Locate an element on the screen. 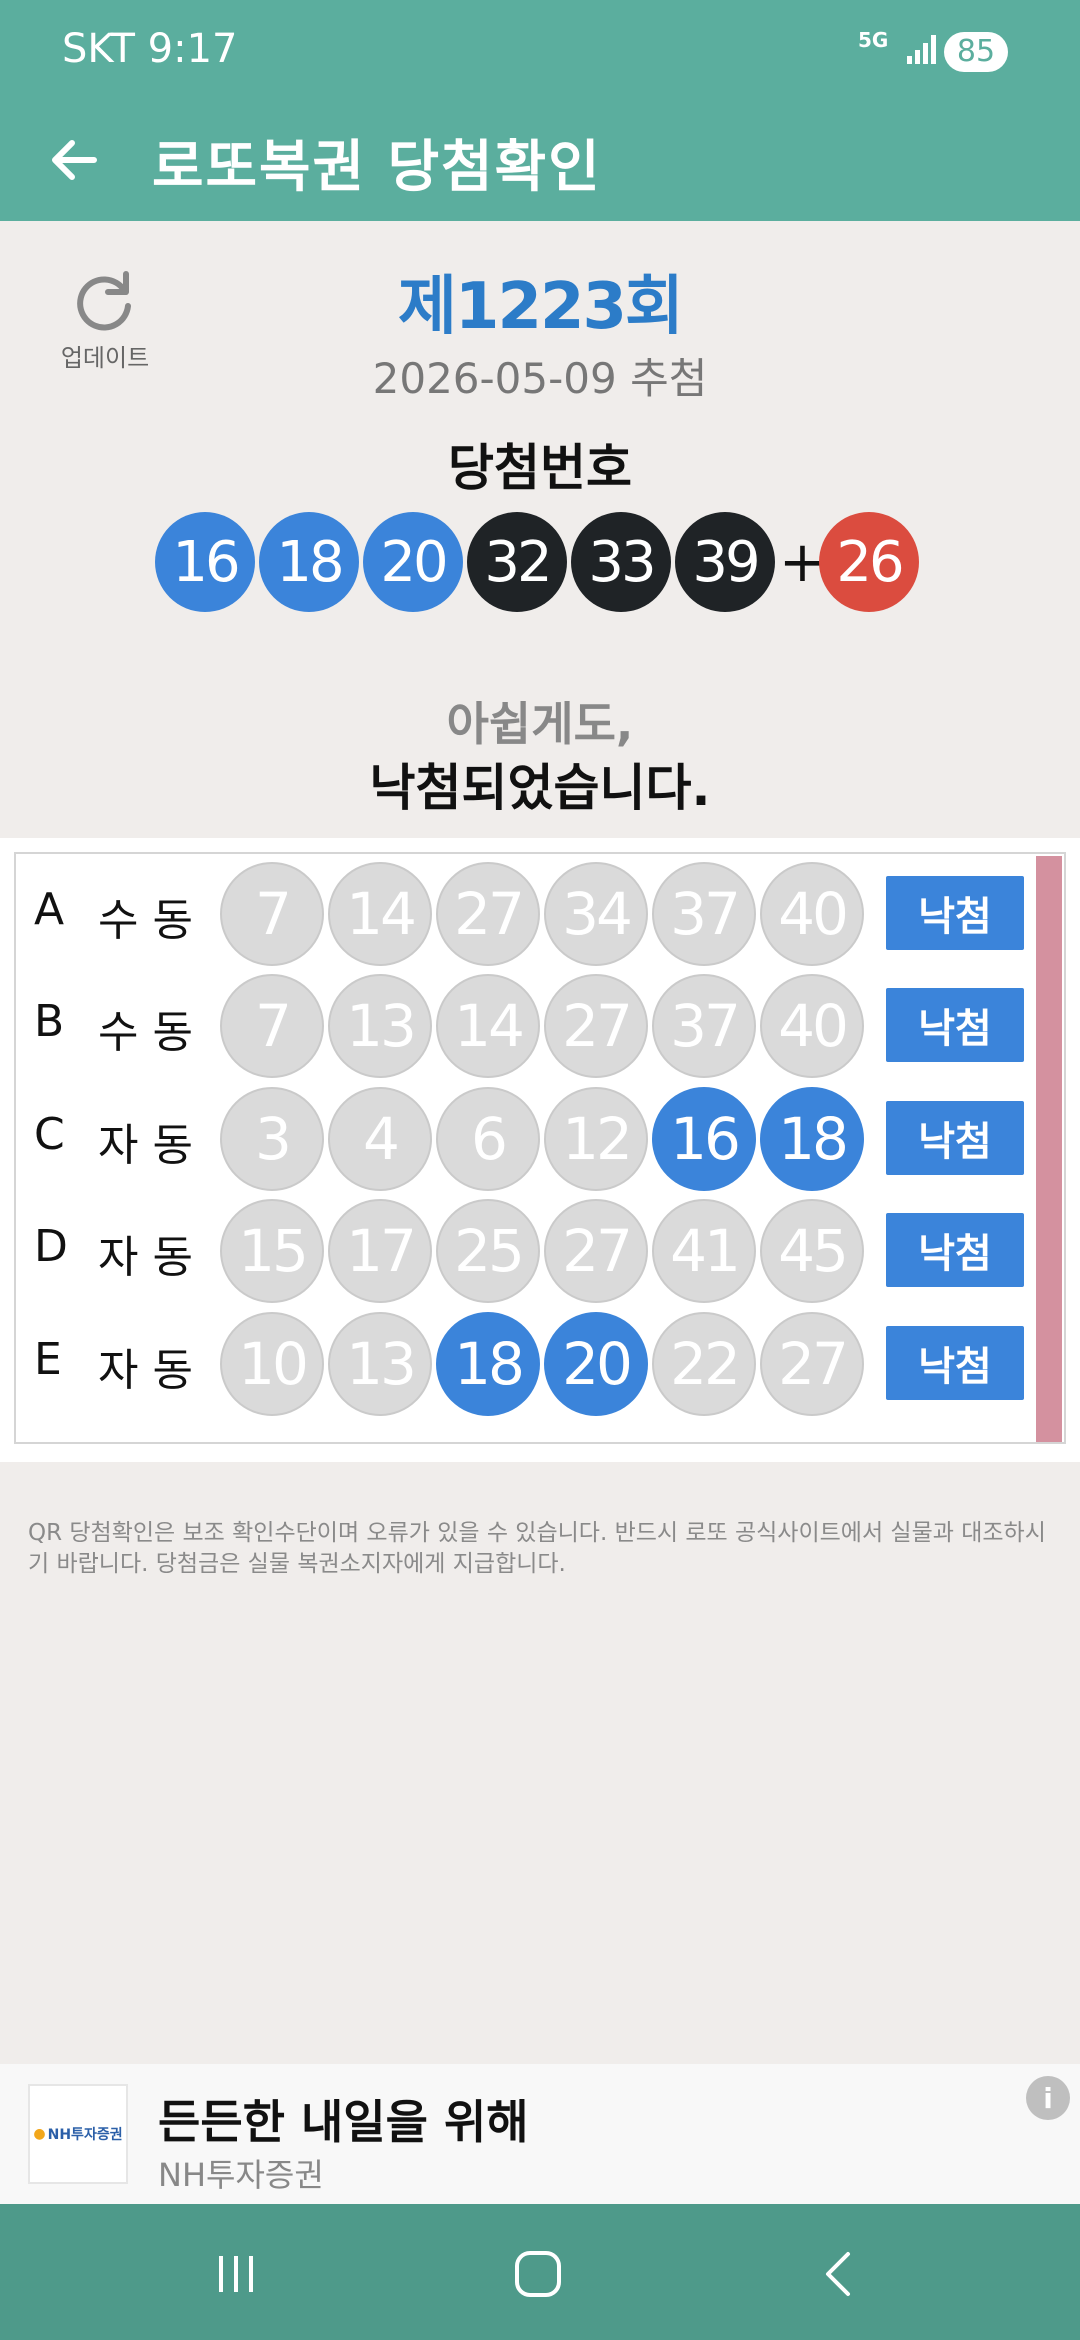 This screenshot has height=2340, width=1080. page-title: 로또복권 당첨확인 is located at coordinates (377, 167).